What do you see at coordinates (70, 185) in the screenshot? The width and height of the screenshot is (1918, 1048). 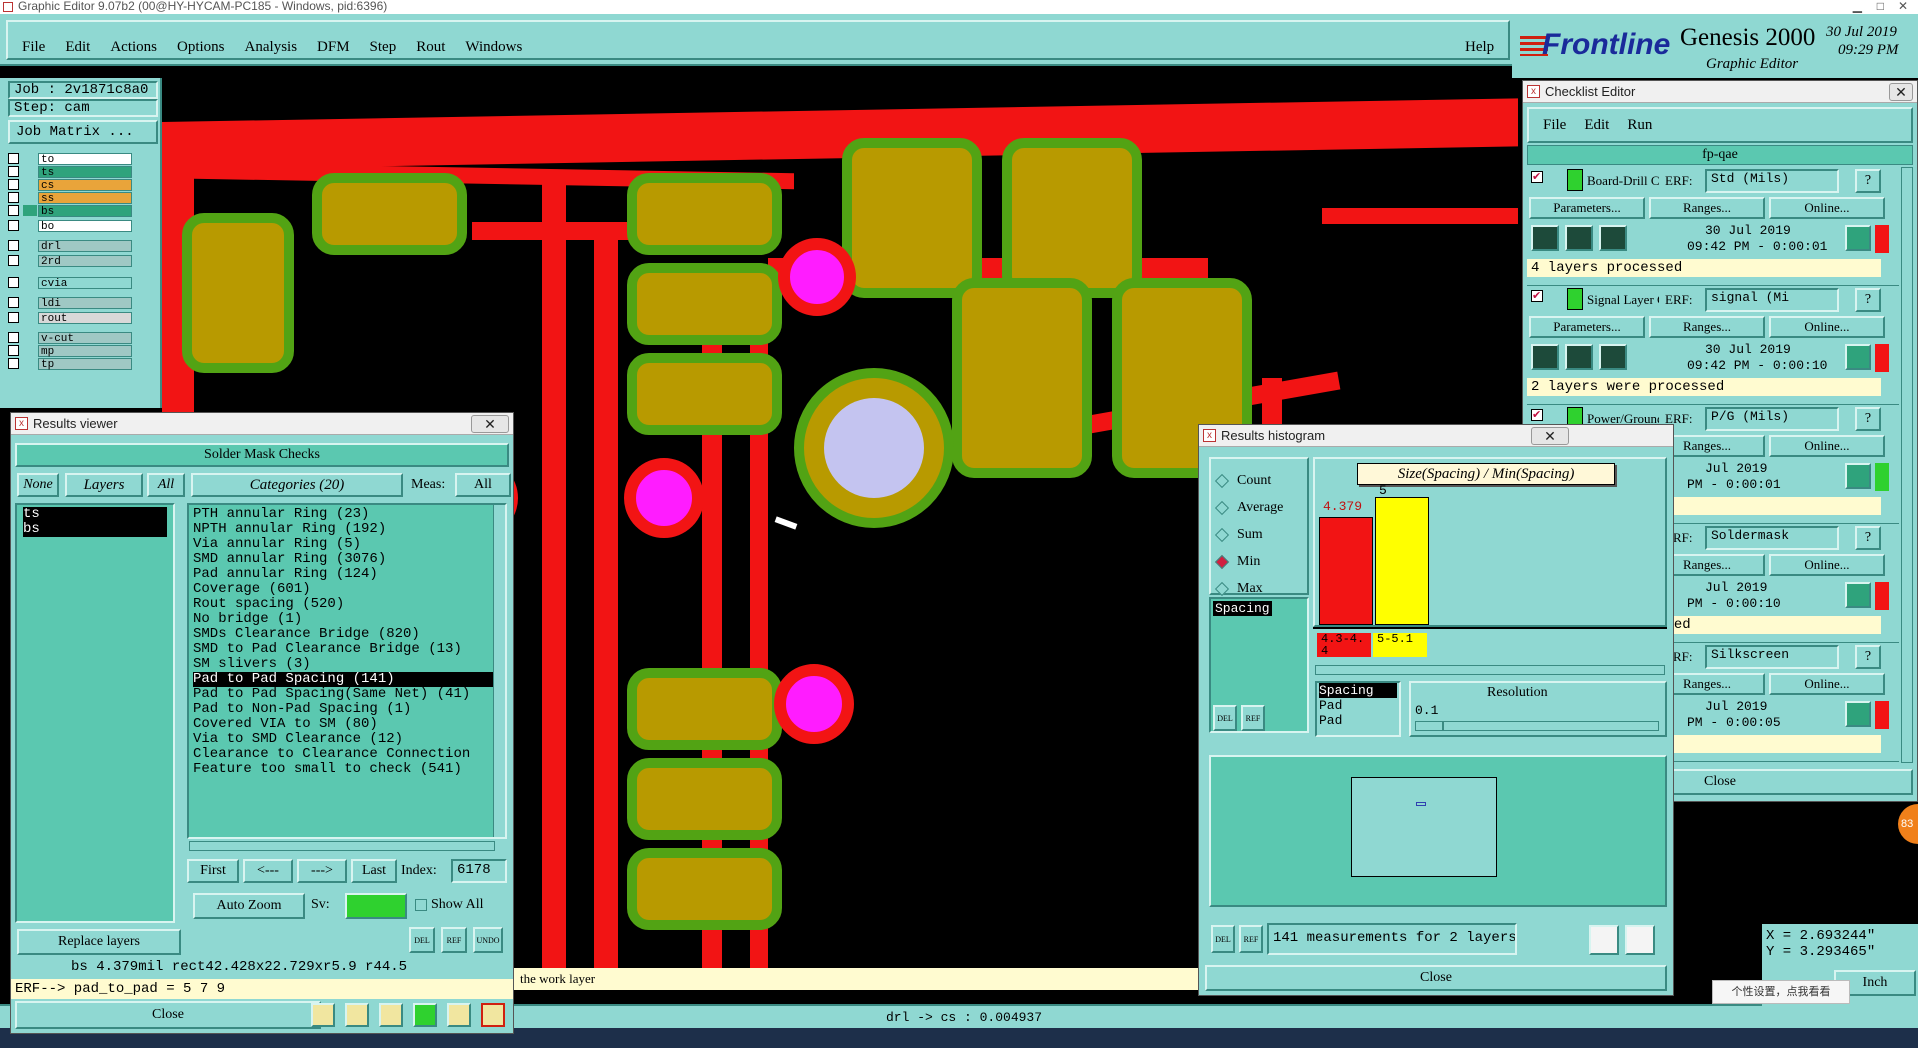 I see `layer-row-cs: cs` at bounding box center [70, 185].